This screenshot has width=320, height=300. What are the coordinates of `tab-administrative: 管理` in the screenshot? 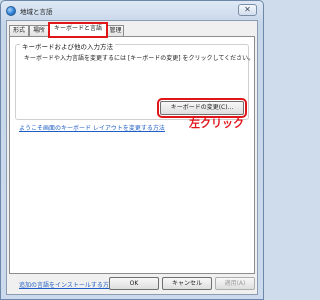 It's located at (115, 30).